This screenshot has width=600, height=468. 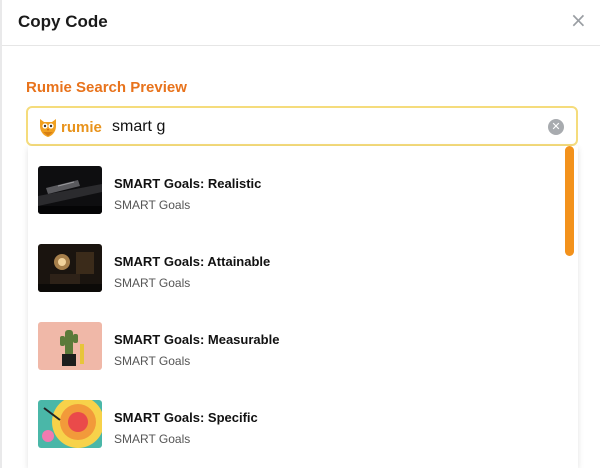 I want to click on search-box: rumie ✕, so click(x=302, y=126).